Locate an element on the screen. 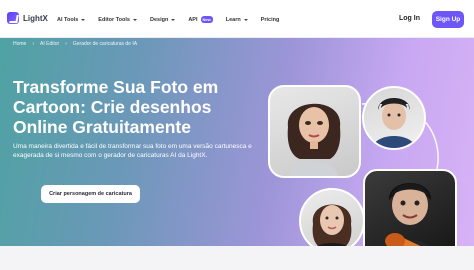 The height and width of the screenshot is (270, 474). menu-ai-tools: AI Tools is located at coordinates (71, 19).